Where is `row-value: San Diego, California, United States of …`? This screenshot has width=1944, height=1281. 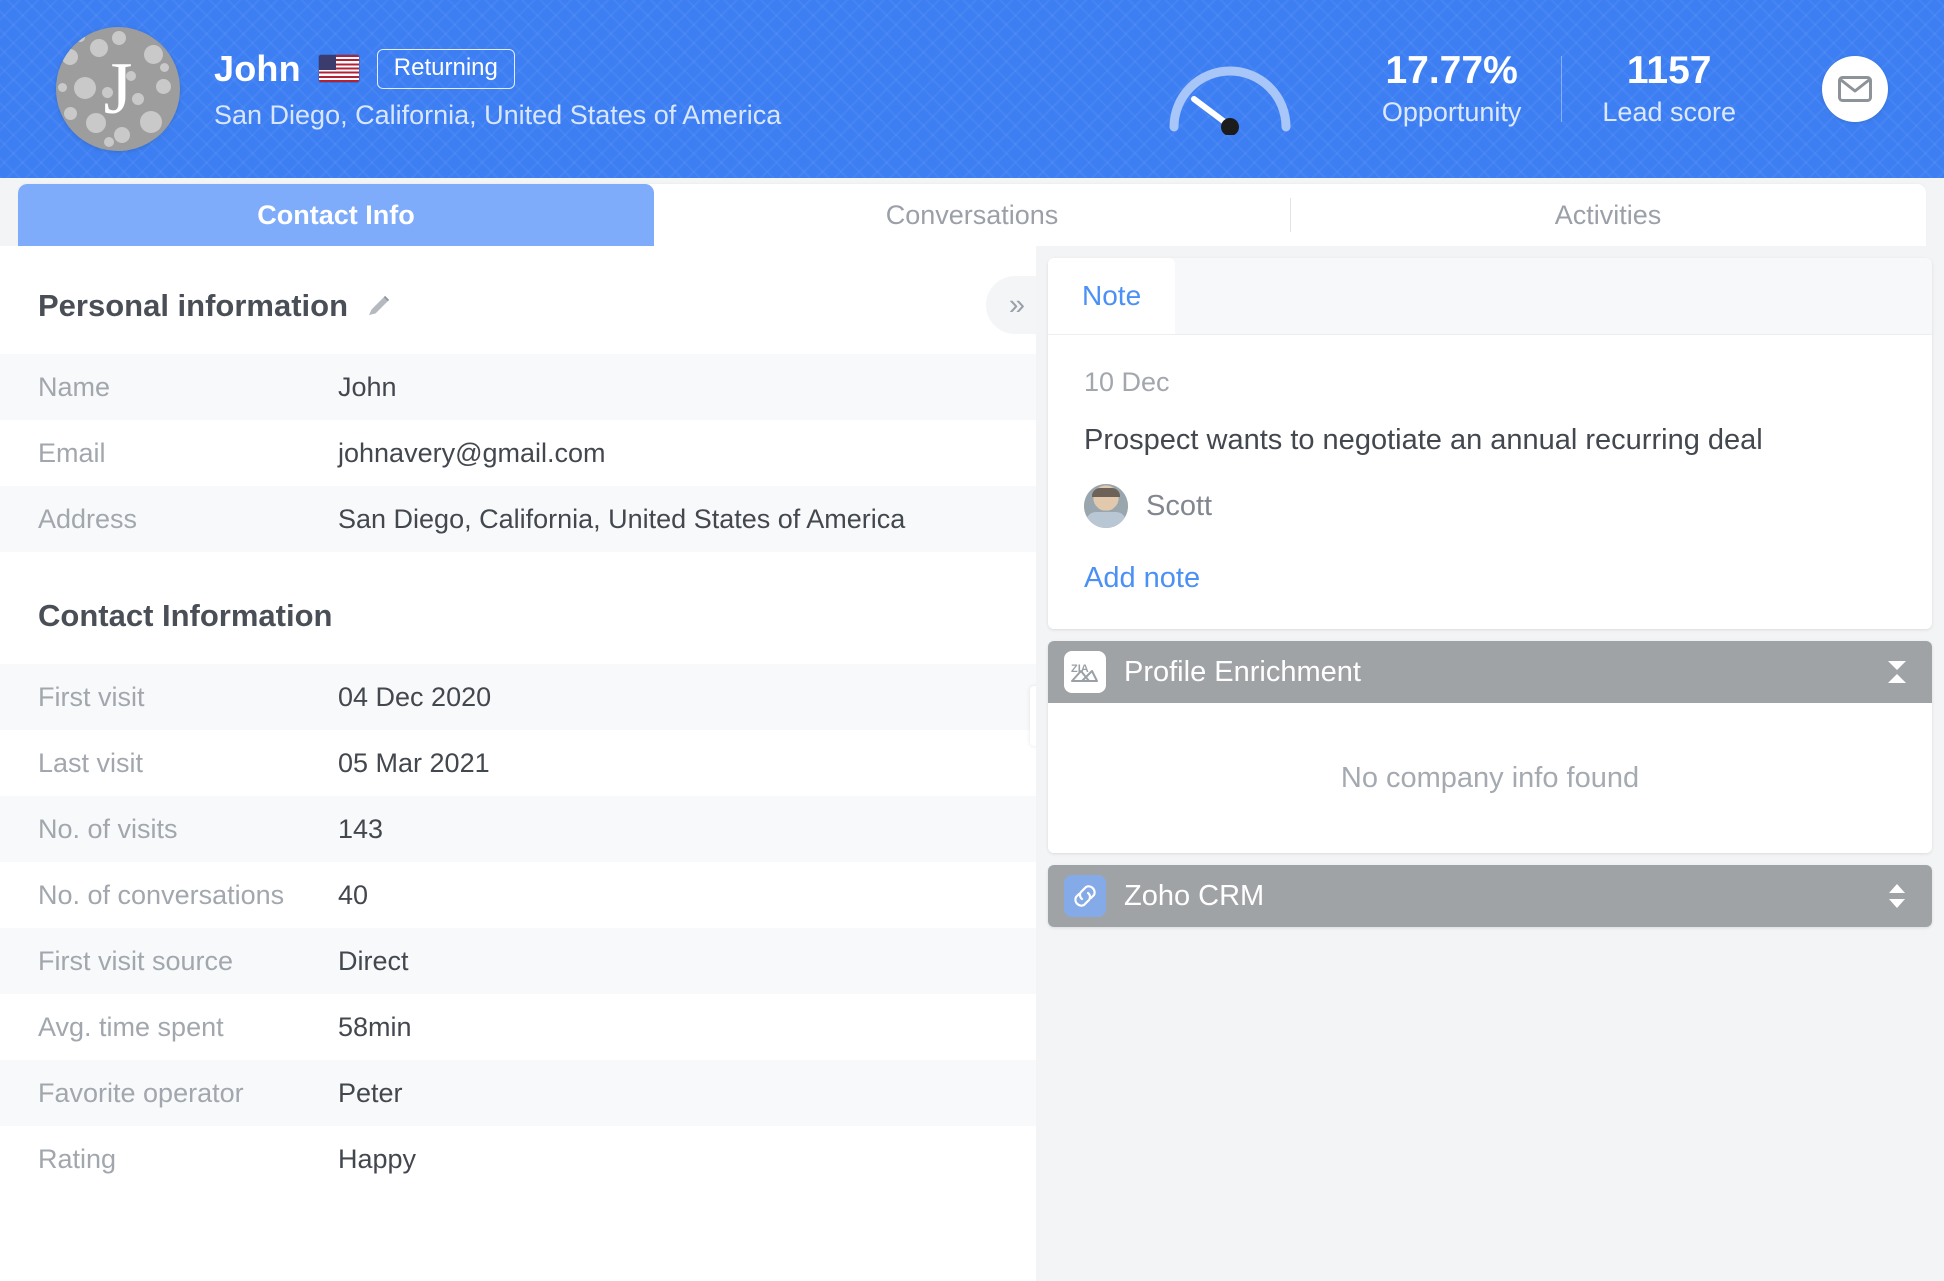 row-value: San Diego, California, United States of … is located at coordinates (622, 518).